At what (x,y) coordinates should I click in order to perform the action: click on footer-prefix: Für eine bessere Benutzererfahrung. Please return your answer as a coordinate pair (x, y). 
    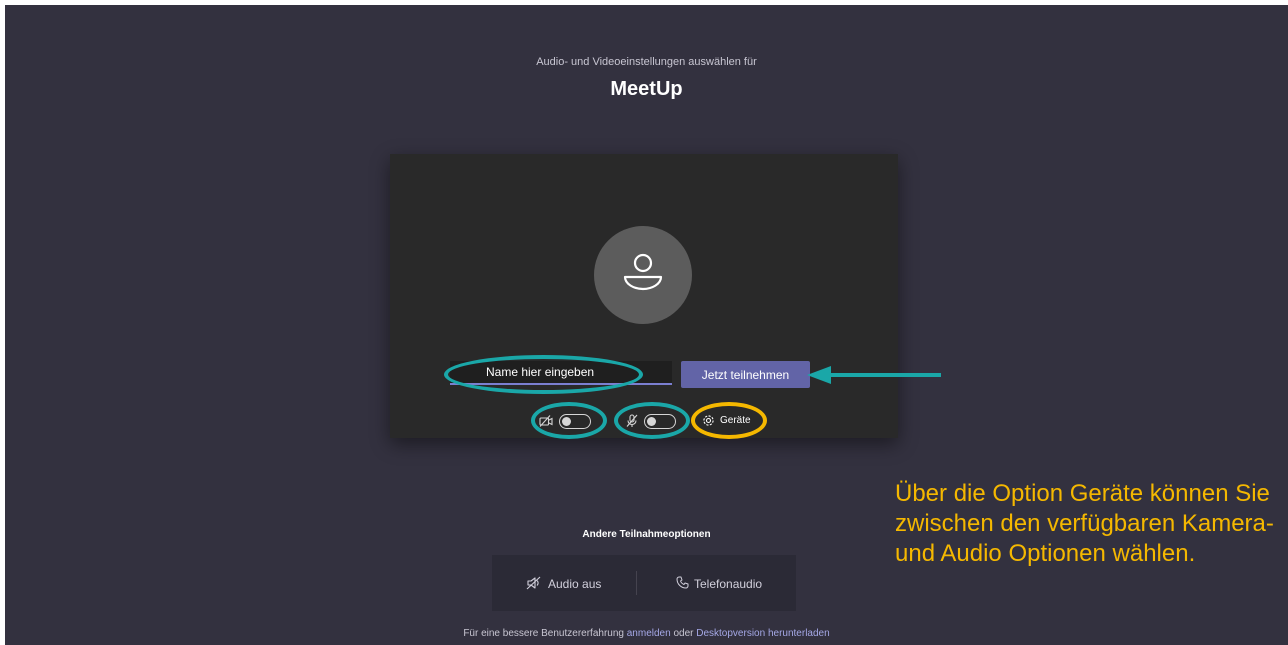
    Looking at the image, I should click on (543, 633).